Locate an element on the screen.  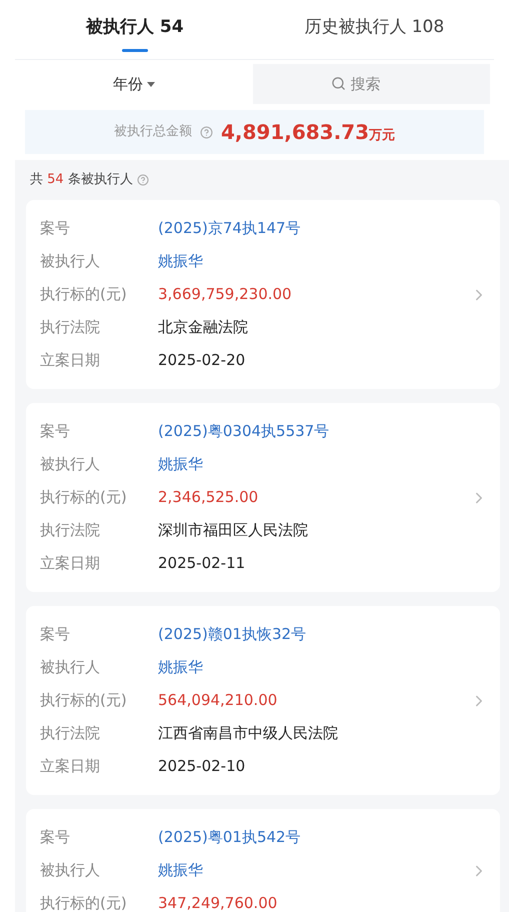
field-value: 2025-02-10 is located at coordinates (202, 767).